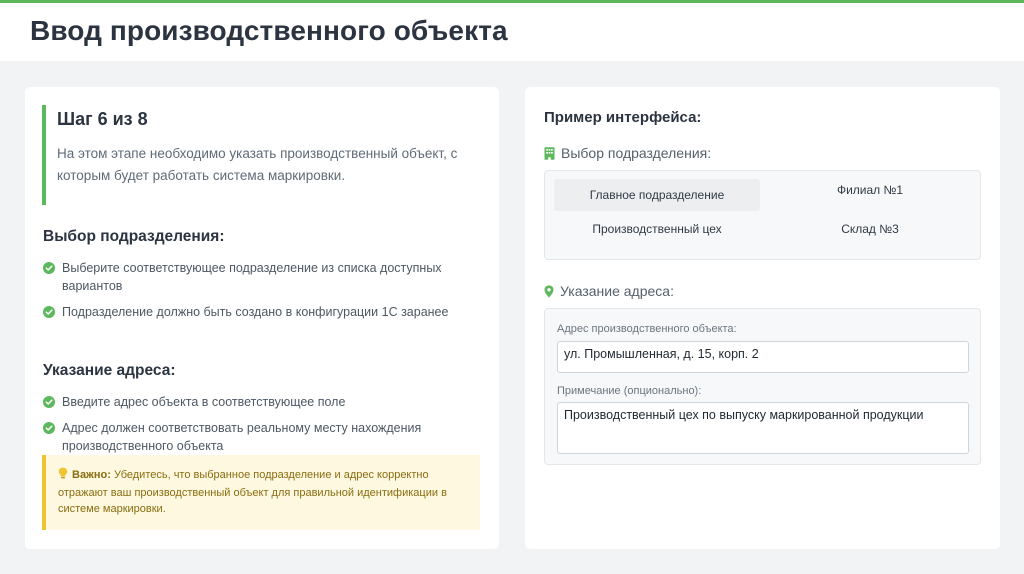  I want to click on step-title: Шаг 6 из 8, so click(102, 119).